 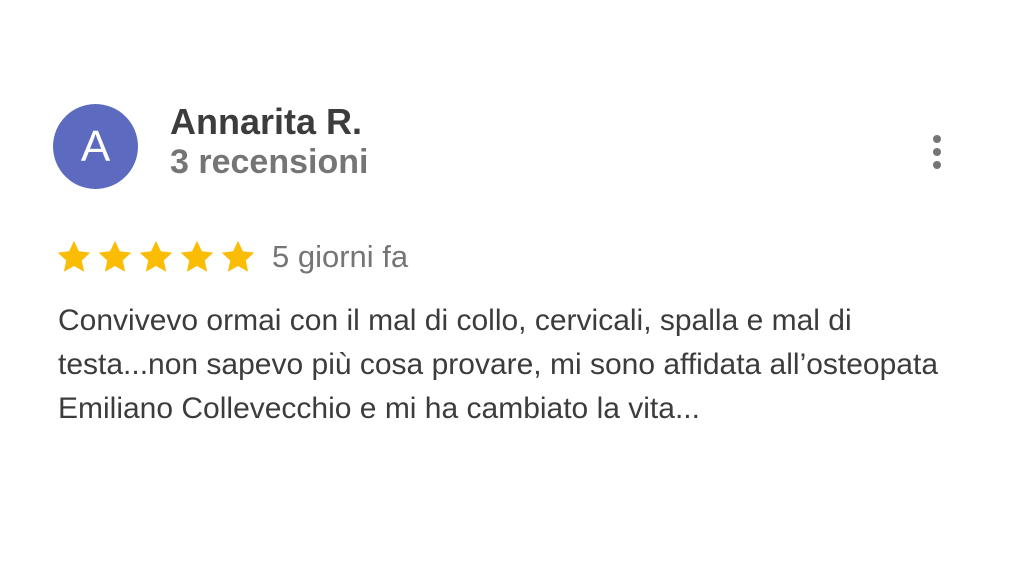 What do you see at coordinates (937, 139) in the screenshot?
I see `more-vert-icon` at bounding box center [937, 139].